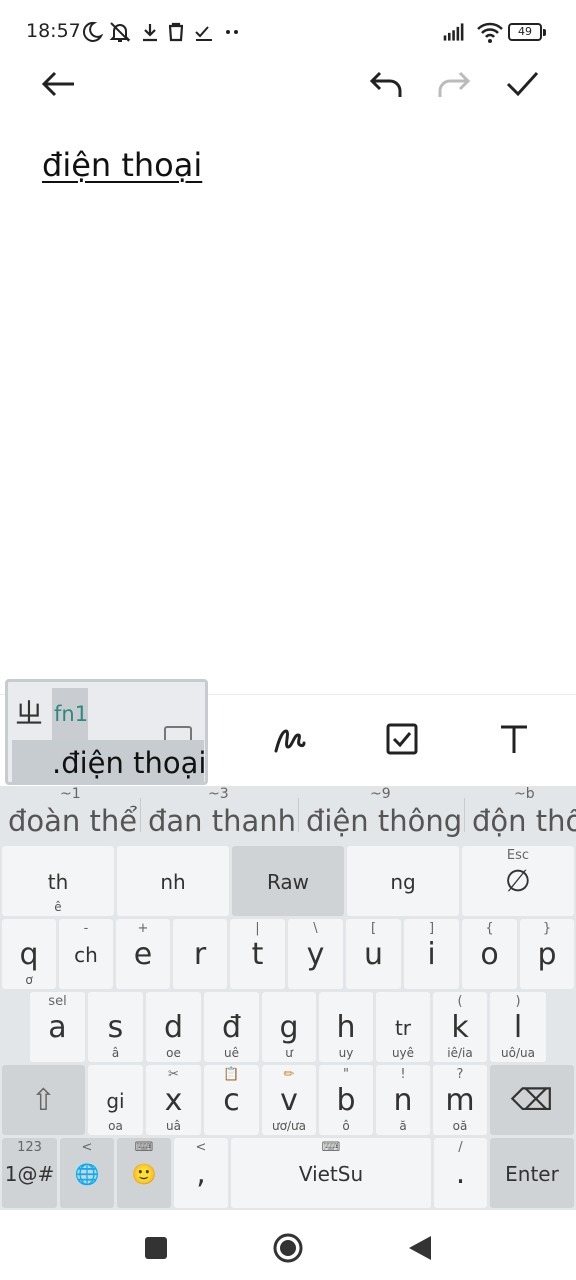 This screenshot has width=576, height=1280. Describe the element at coordinates (460, 1053) in the screenshot. I see `key-sub-label: iê/ia` at that location.